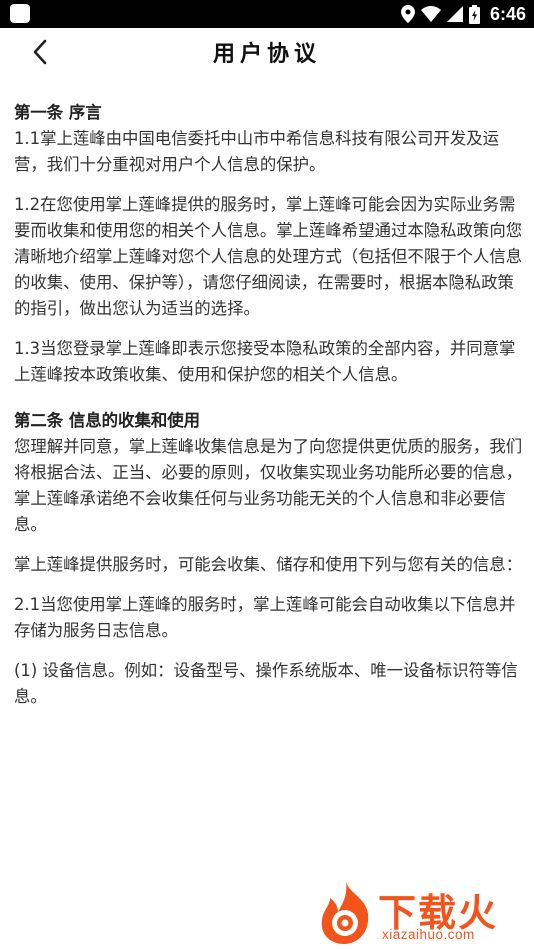 This screenshot has height=950, width=534. Describe the element at coordinates (428, 934) in the screenshot. I see `watermark-domain: xiazaihuo.com` at that location.